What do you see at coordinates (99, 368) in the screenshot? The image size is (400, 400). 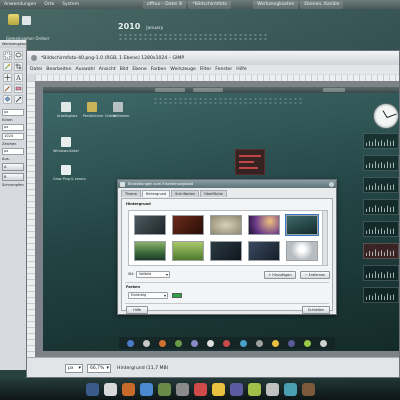 I see `zoom-select: 66,7%` at bounding box center [99, 368].